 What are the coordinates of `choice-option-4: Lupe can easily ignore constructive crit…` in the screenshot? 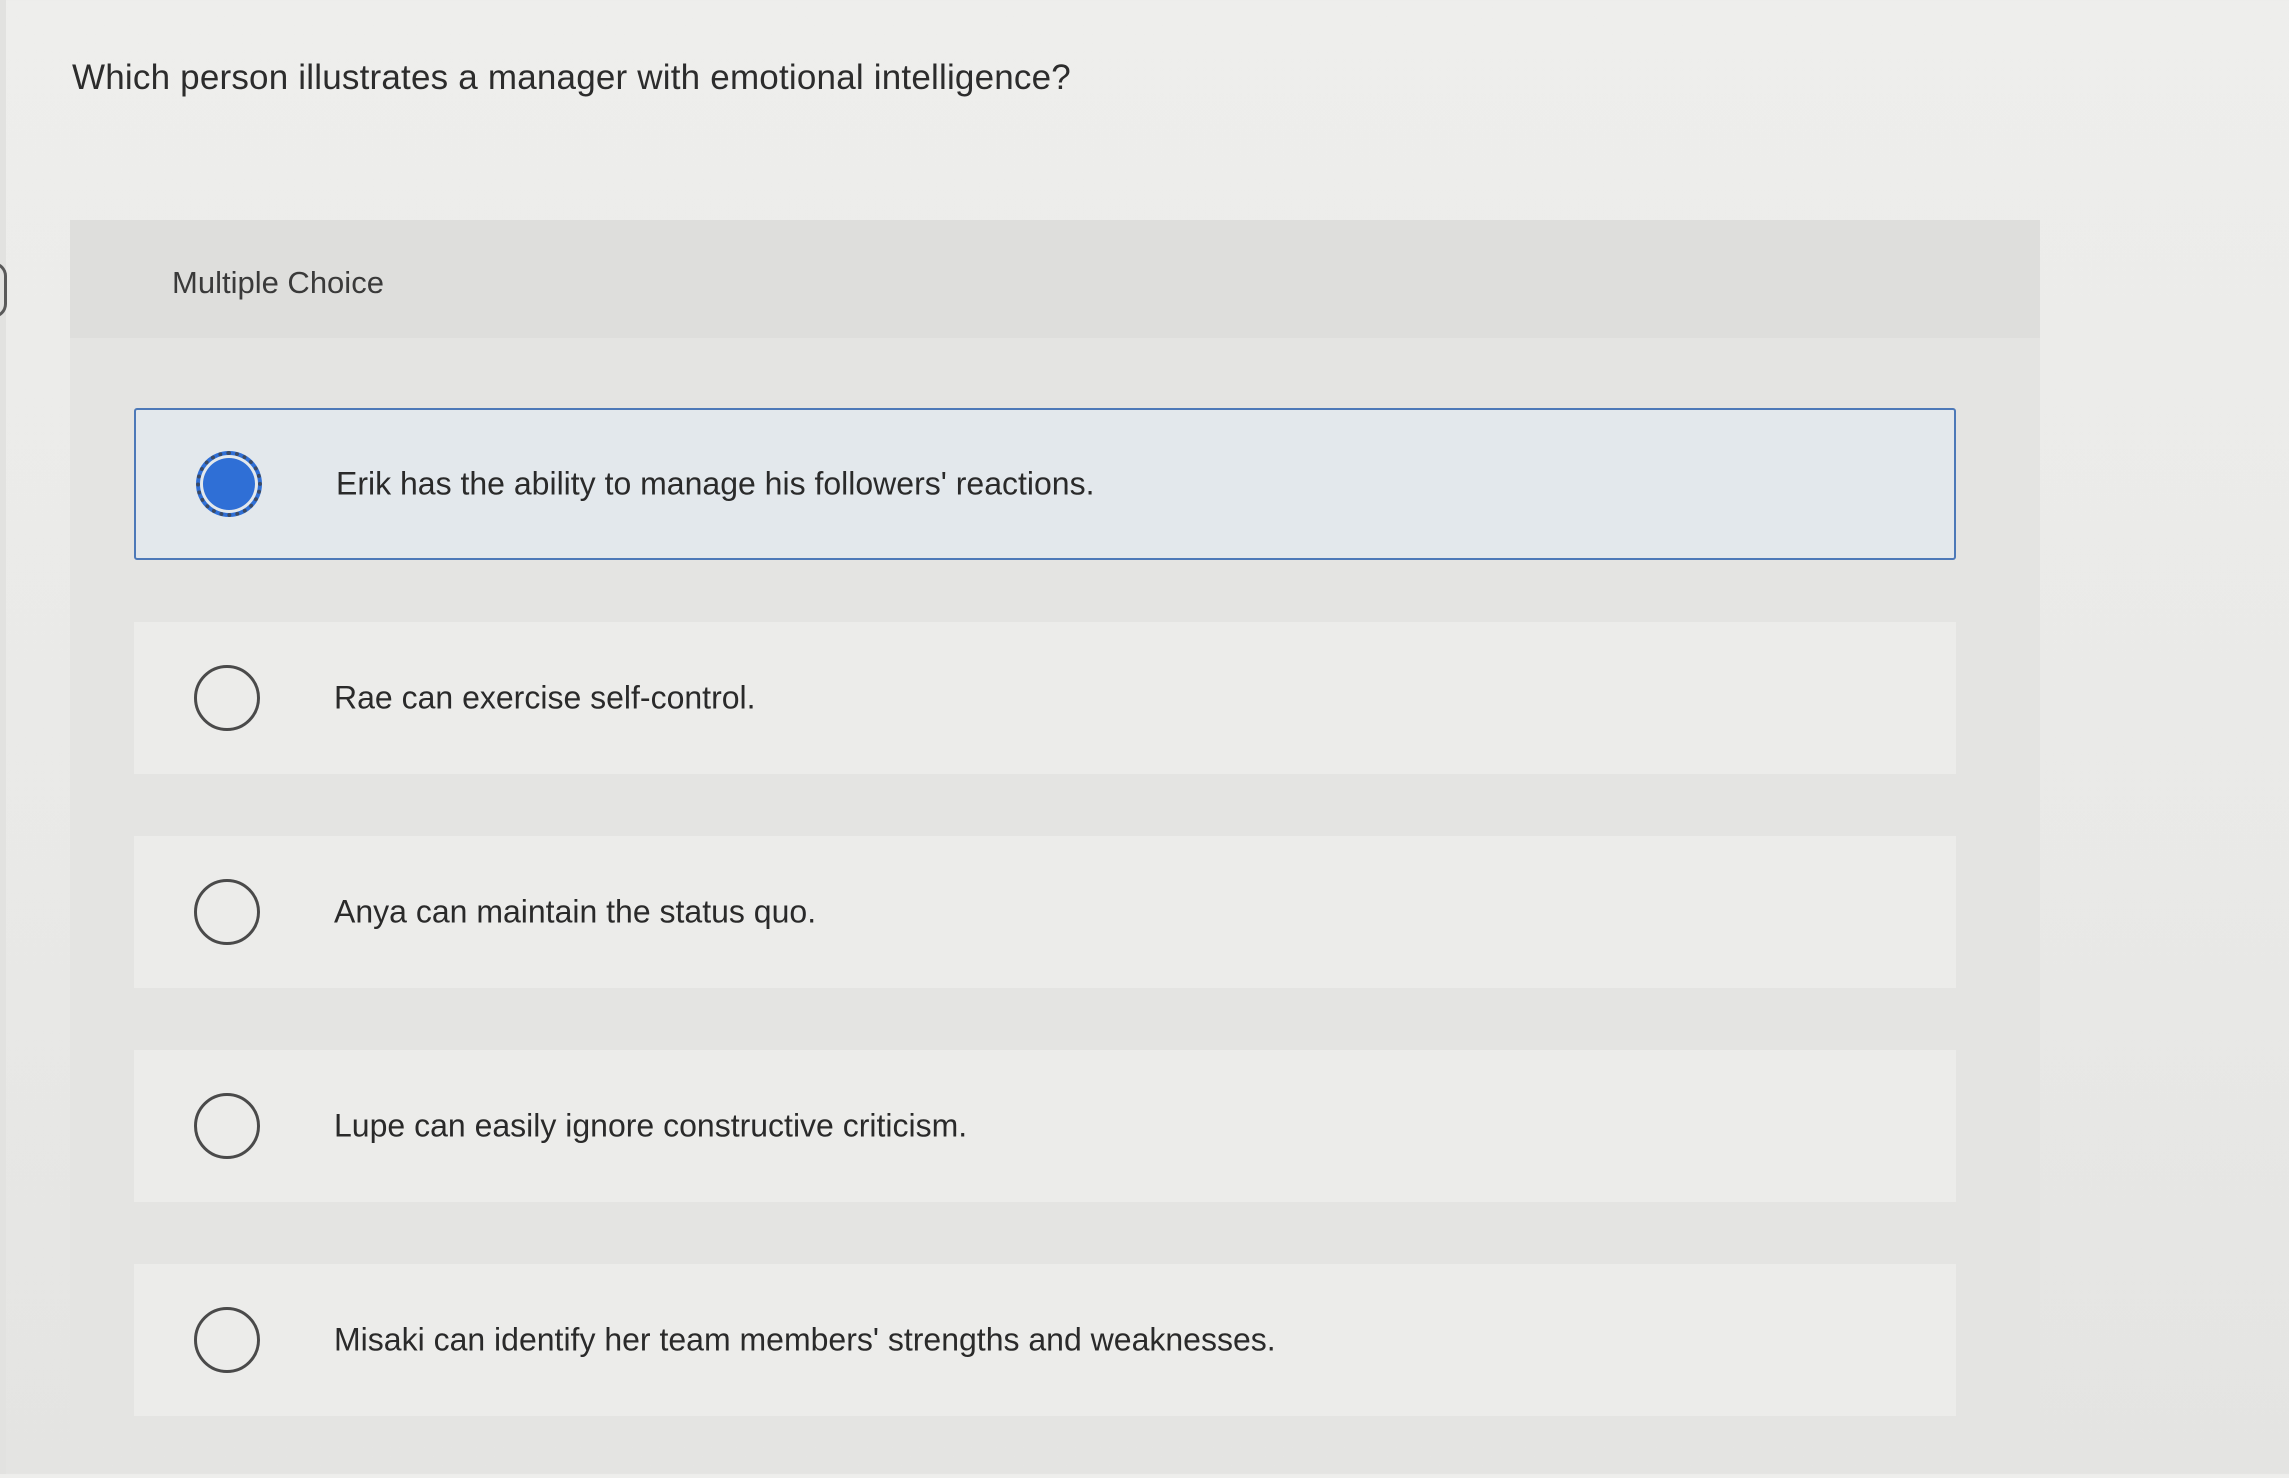 It's located at (1045, 1126).